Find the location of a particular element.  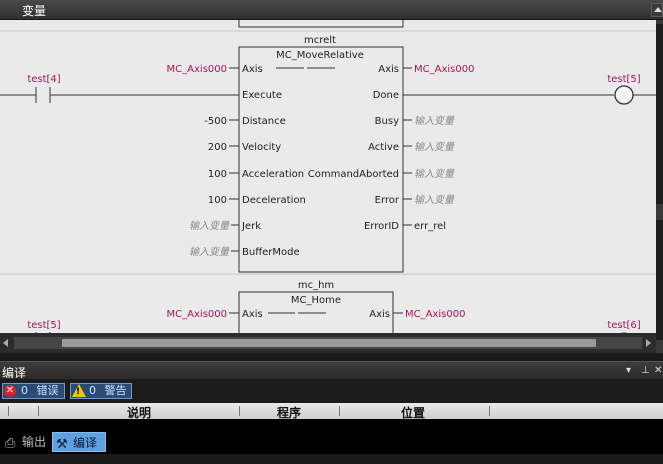

input-arg-acceleration: 100 is located at coordinates (217, 174).